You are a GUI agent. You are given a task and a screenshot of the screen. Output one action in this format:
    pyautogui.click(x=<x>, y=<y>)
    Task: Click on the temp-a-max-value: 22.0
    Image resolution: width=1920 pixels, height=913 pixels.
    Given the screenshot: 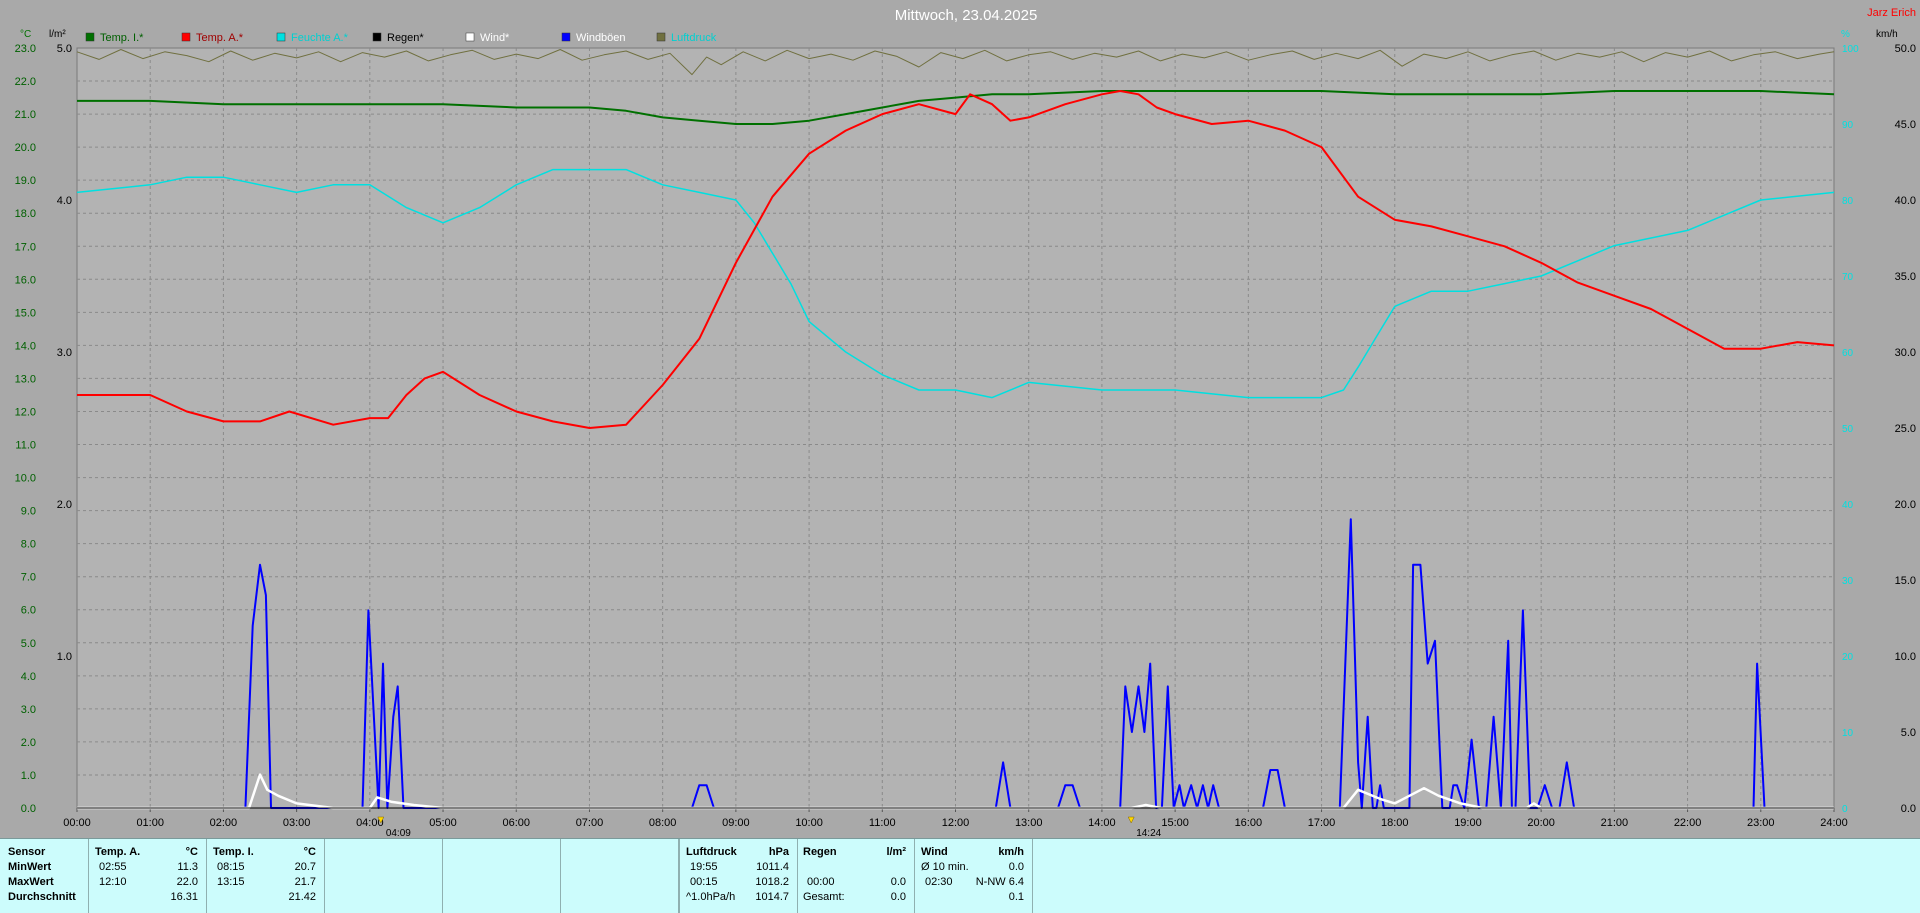 What is the action you would take?
    pyautogui.click(x=187, y=882)
    